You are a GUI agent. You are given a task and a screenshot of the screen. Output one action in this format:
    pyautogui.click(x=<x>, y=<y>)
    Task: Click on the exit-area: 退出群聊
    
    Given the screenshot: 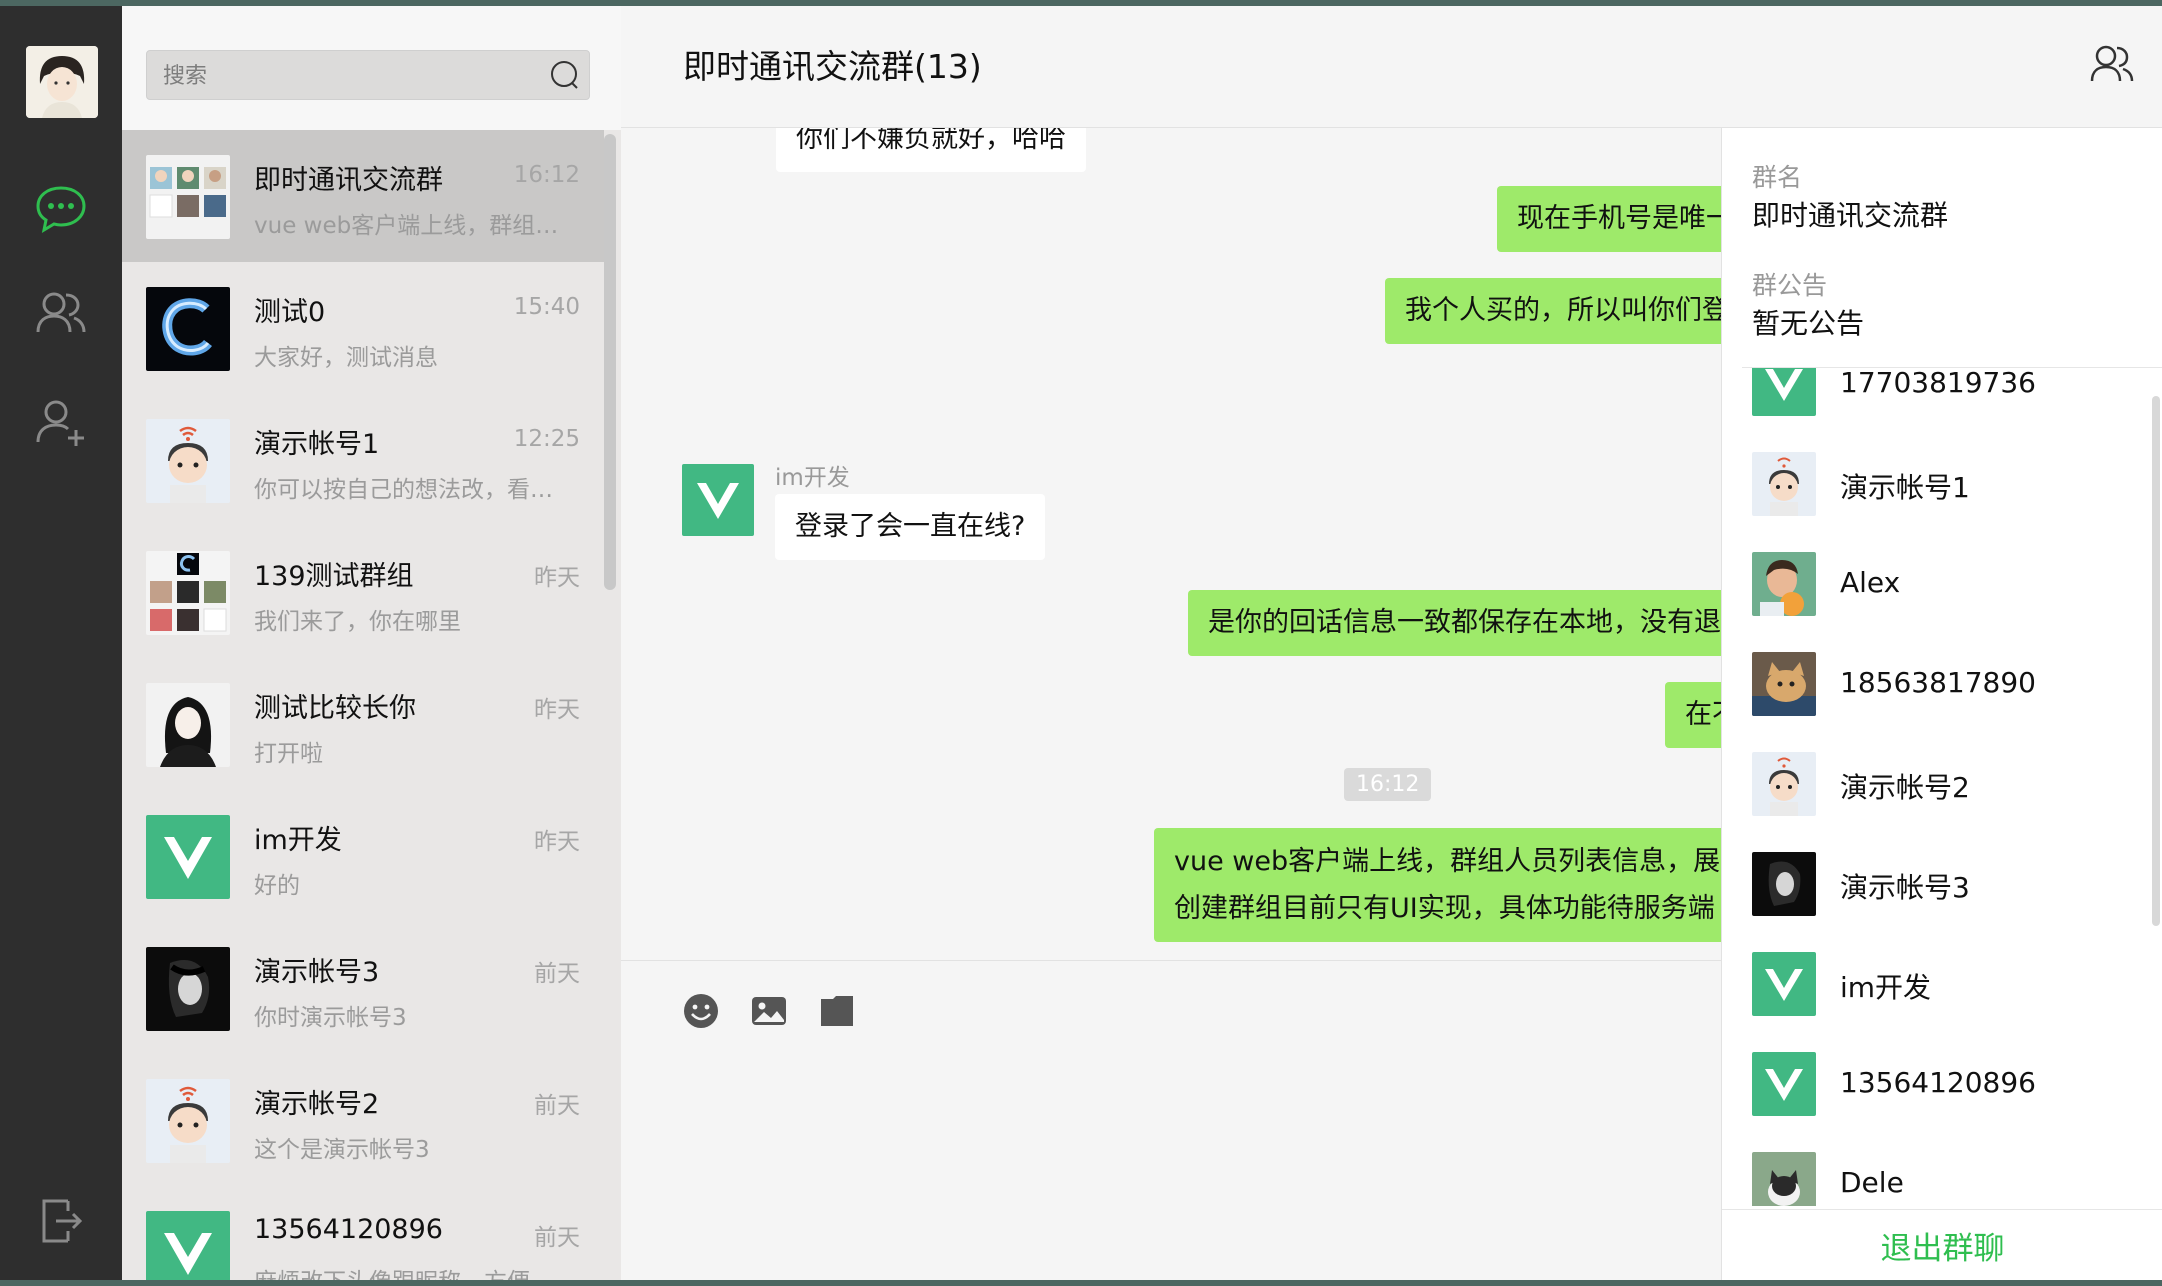 What is the action you would take?
    pyautogui.click(x=1942, y=1244)
    